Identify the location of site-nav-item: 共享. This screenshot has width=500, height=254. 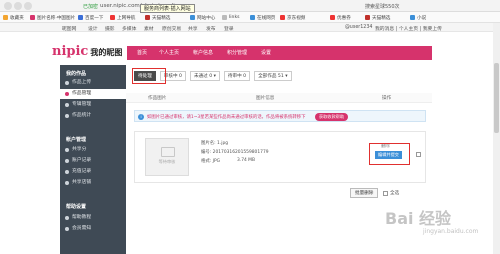
(193, 28).